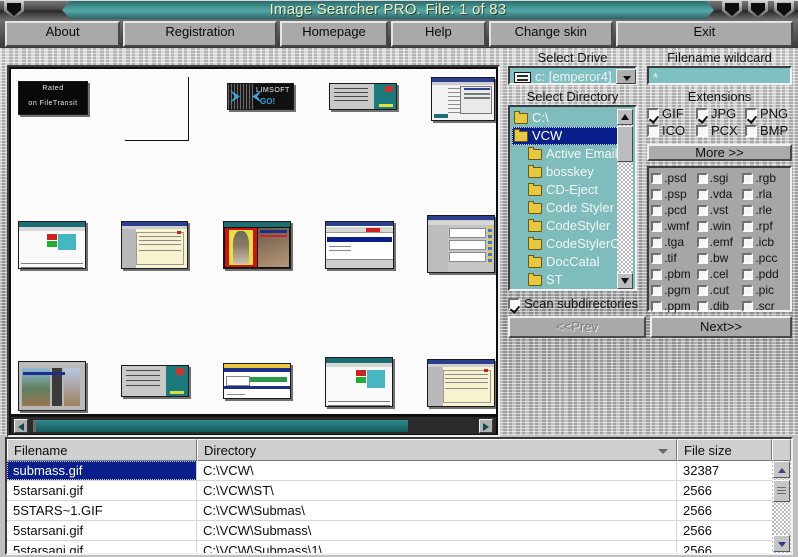 Image resolution: width=798 pixels, height=557 pixels. What do you see at coordinates (565, 262) in the screenshot?
I see `directory-item: DocCatal` at bounding box center [565, 262].